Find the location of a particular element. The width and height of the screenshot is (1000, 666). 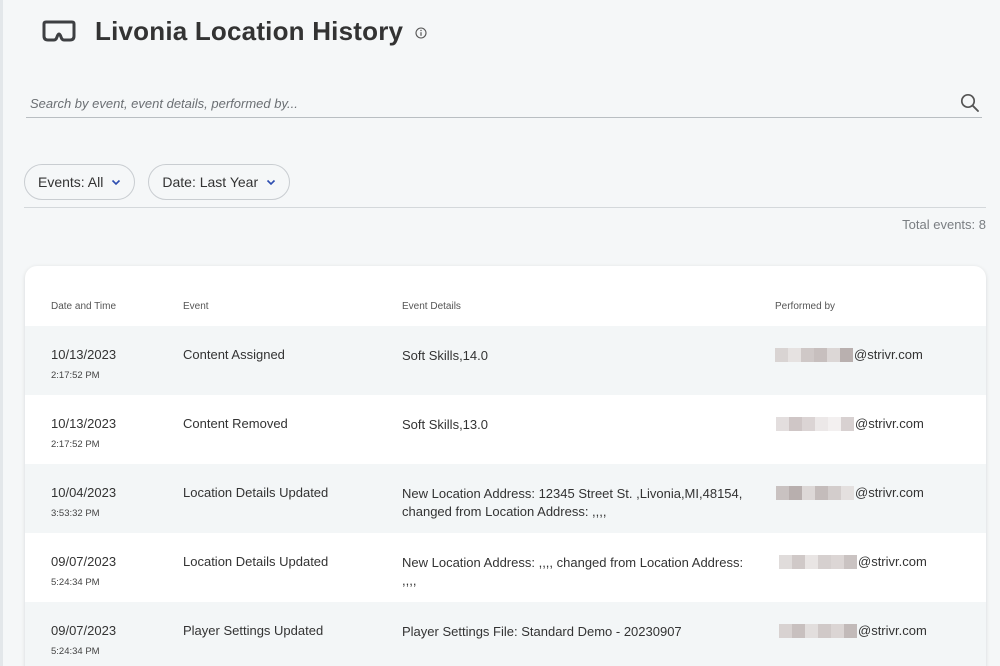

date-filter-dropdown: Date: Last Year is located at coordinates (219, 182).